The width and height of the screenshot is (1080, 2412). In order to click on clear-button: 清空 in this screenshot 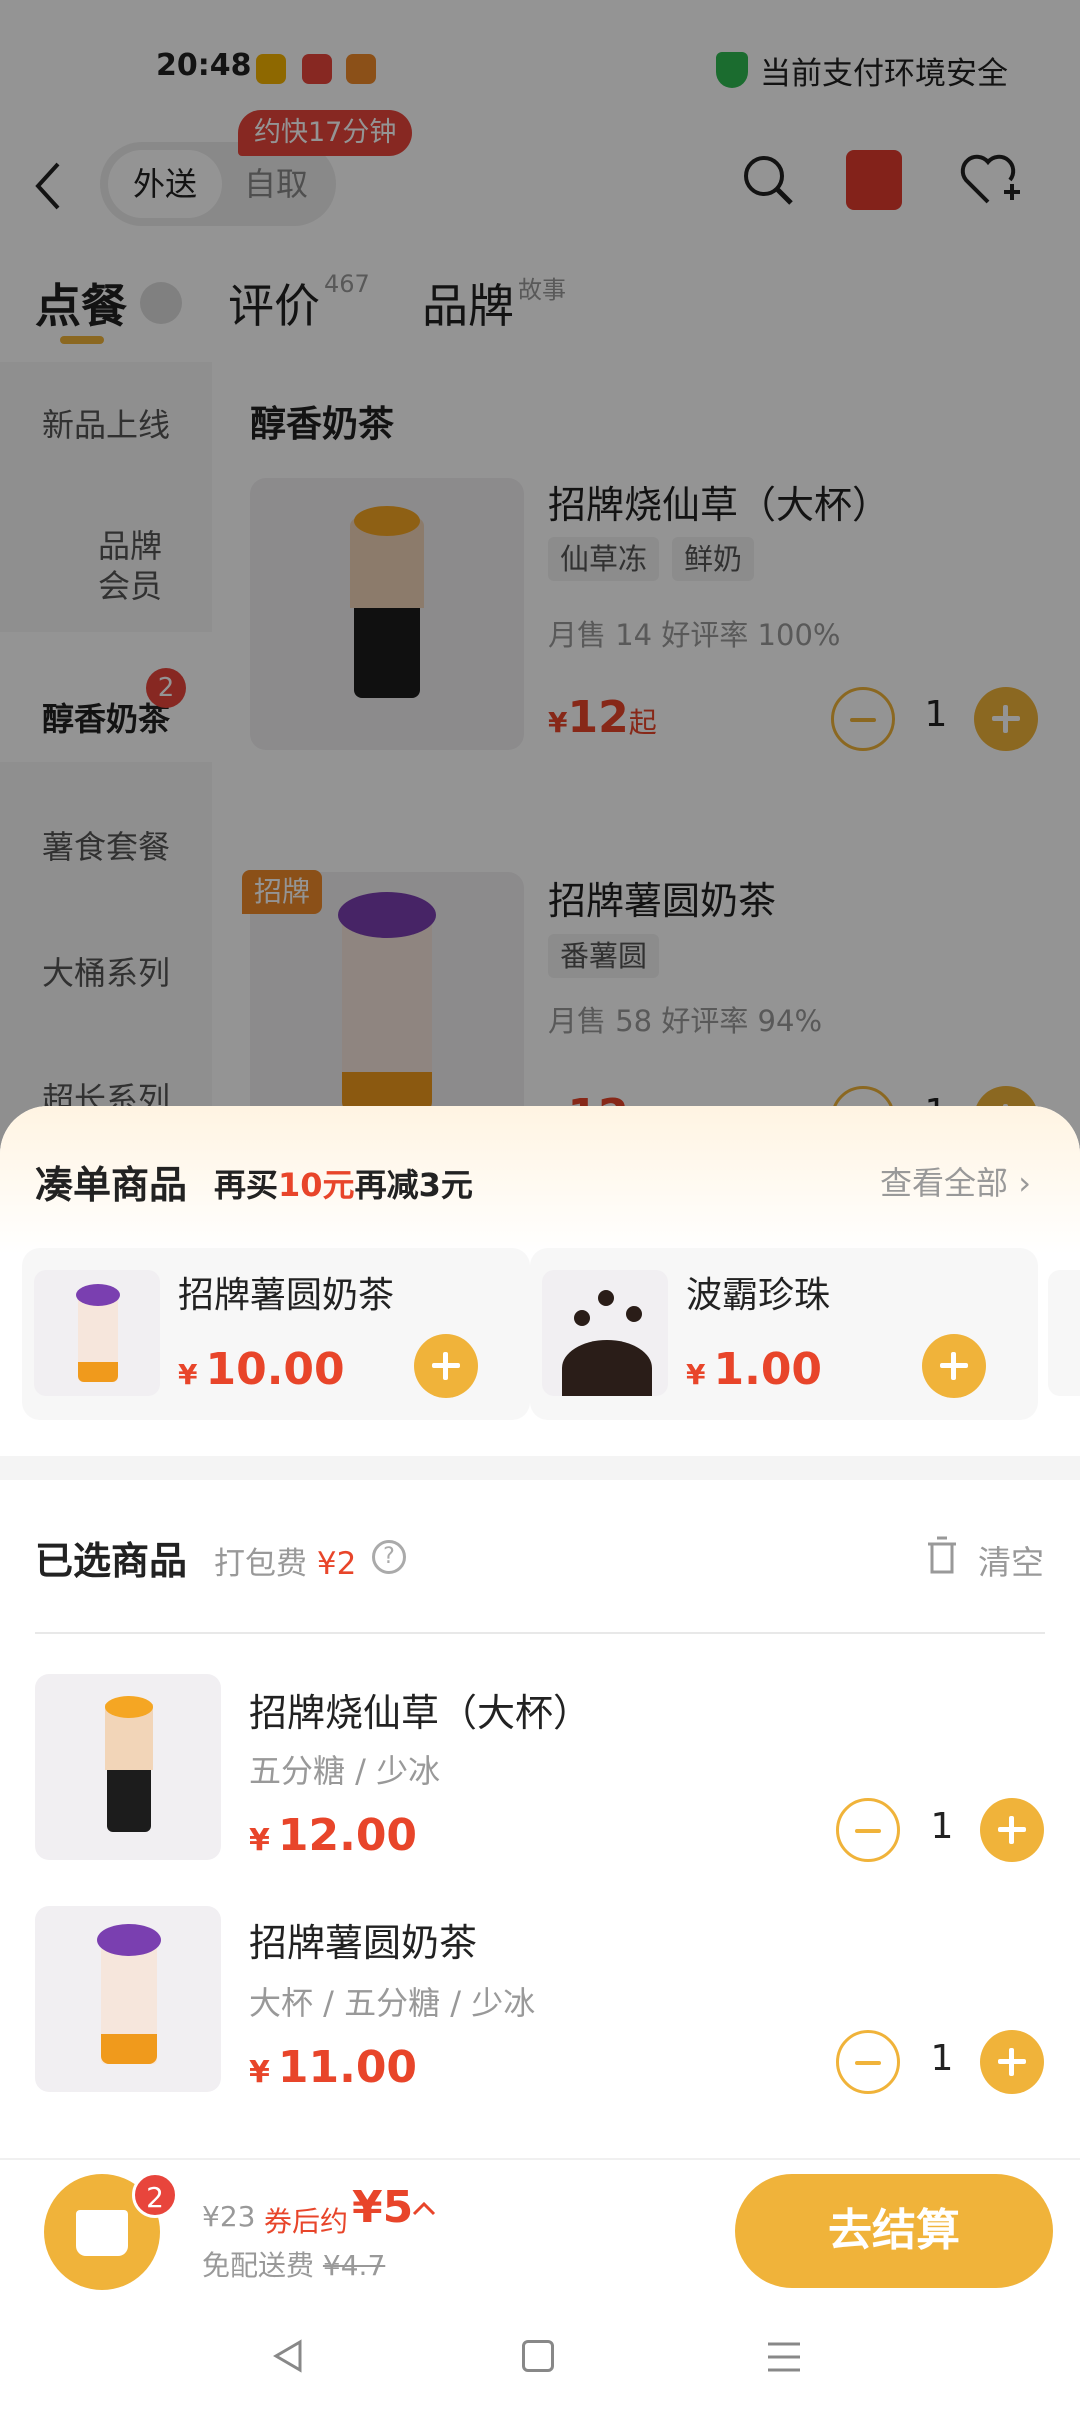, I will do `click(1011, 1560)`.